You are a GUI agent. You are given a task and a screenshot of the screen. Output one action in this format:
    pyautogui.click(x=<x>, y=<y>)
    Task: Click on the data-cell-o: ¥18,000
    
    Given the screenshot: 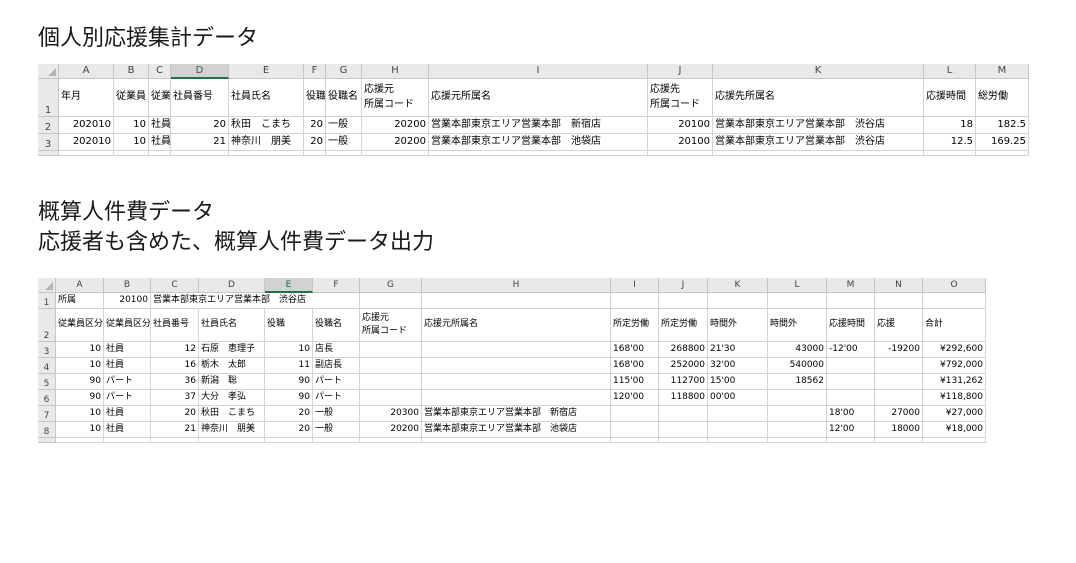 What is the action you would take?
    pyautogui.click(x=954, y=430)
    